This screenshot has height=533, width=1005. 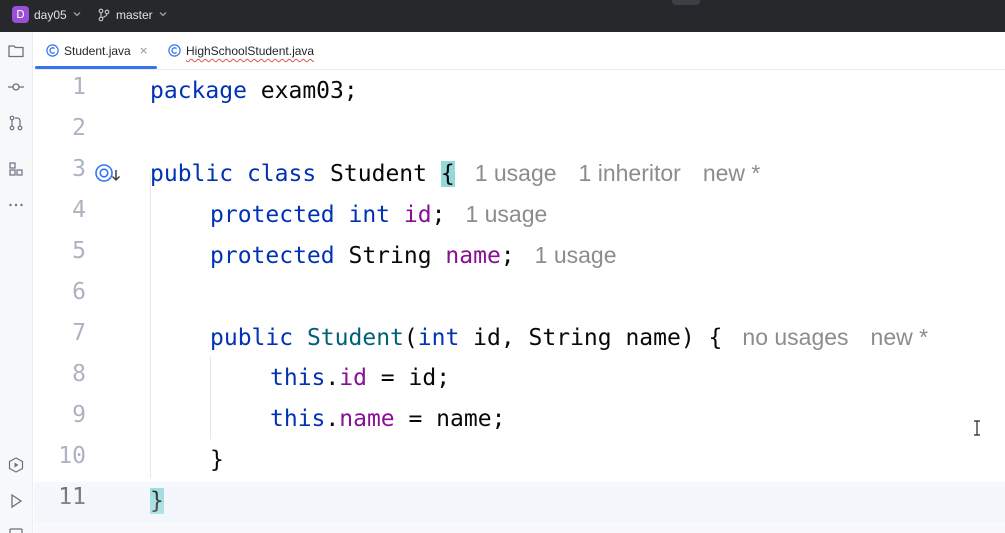 I want to click on code-line-4: protected int id; 1 usage, so click(x=378, y=214).